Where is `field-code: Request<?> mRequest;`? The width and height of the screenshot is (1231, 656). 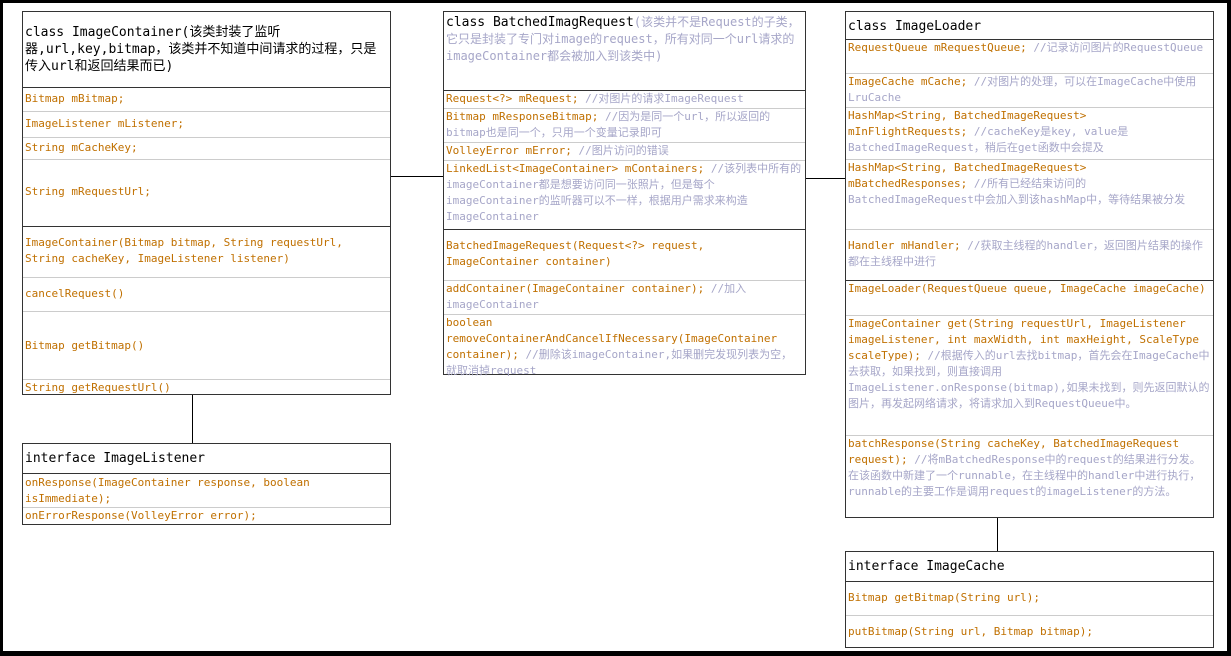
field-code: Request<?> mRequest; is located at coordinates (512, 98).